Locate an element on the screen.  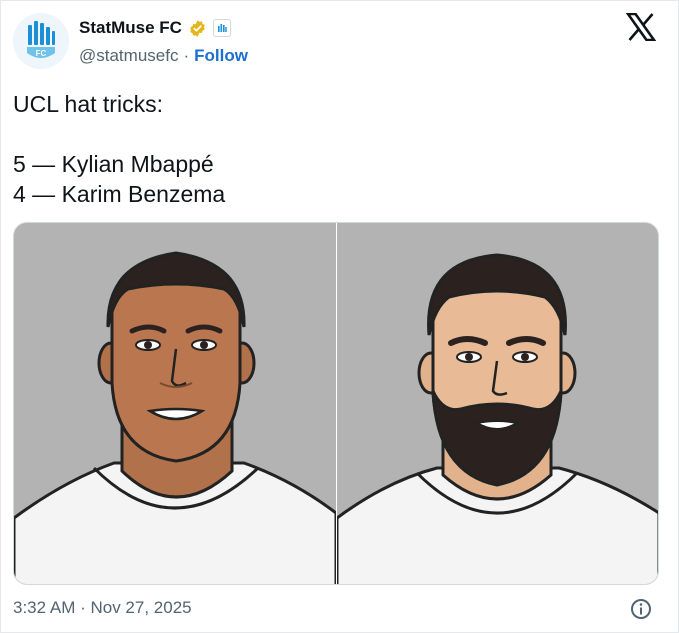
tweet-line-mbappe: 5 — Kylian Mbappé is located at coordinates (113, 164).